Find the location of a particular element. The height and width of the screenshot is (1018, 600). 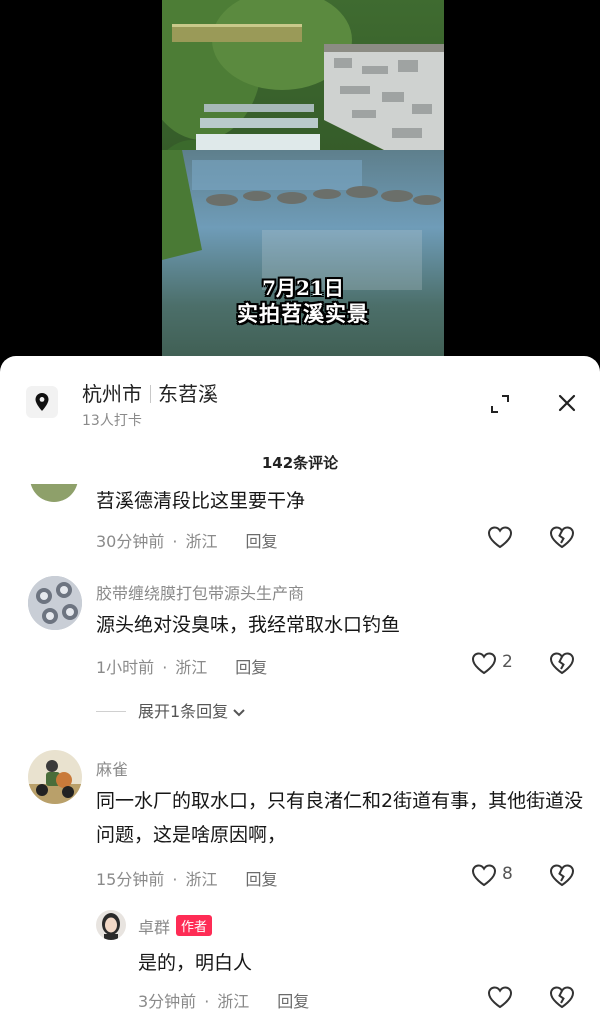

author-badge: 作者 is located at coordinates (194, 925).